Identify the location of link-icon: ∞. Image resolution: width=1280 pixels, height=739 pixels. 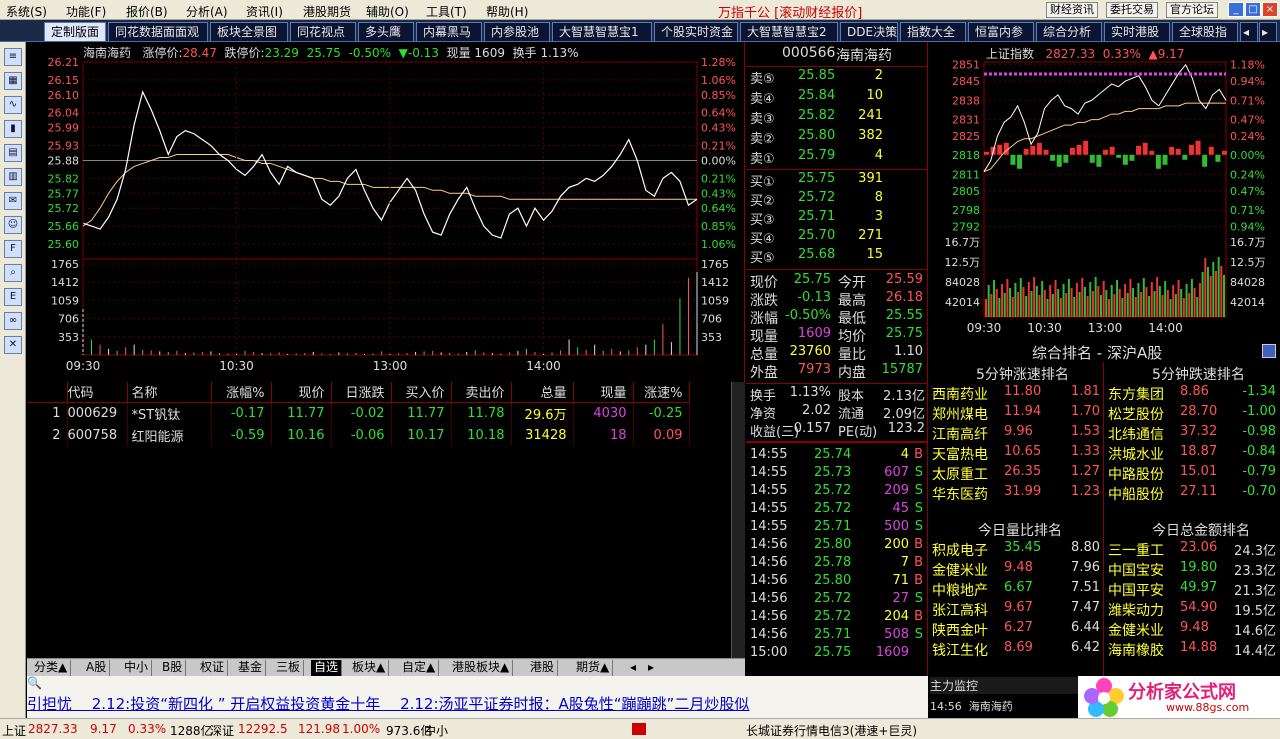
(13, 321).